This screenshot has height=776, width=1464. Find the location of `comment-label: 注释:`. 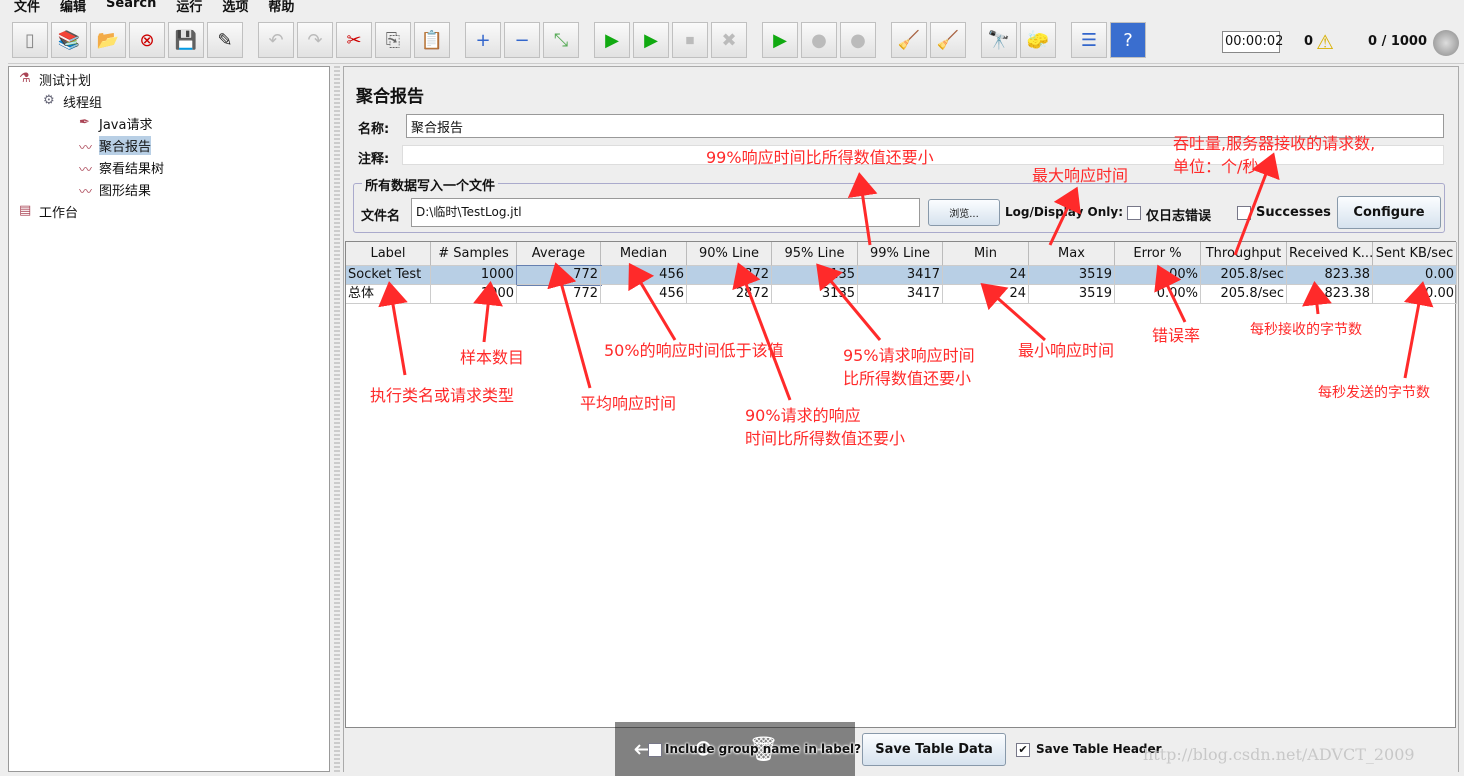

comment-label: 注释: is located at coordinates (374, 159).